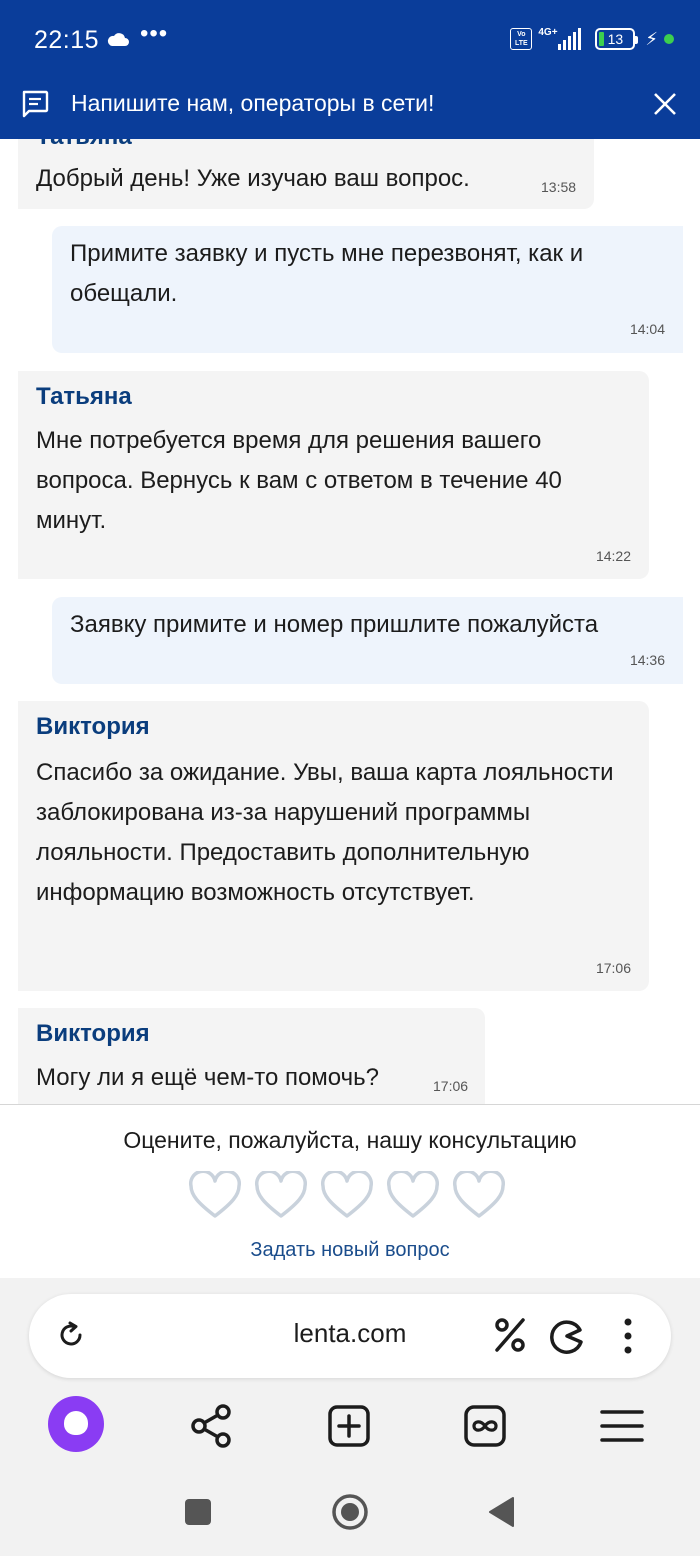 The width and height of the screenshot is (700, 1556). What do you see at coordinates (567, 1336) in the screenshot?
I see `pacman-icon` at bounding box center [567, 1336].